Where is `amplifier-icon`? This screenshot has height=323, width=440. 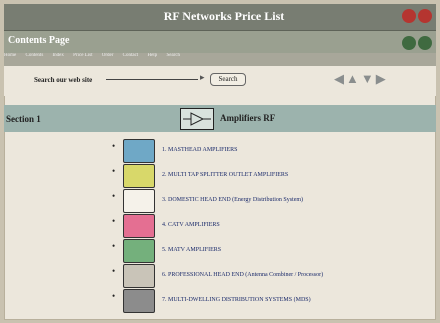
amplifier-icon is located at coordinates (197, 119).